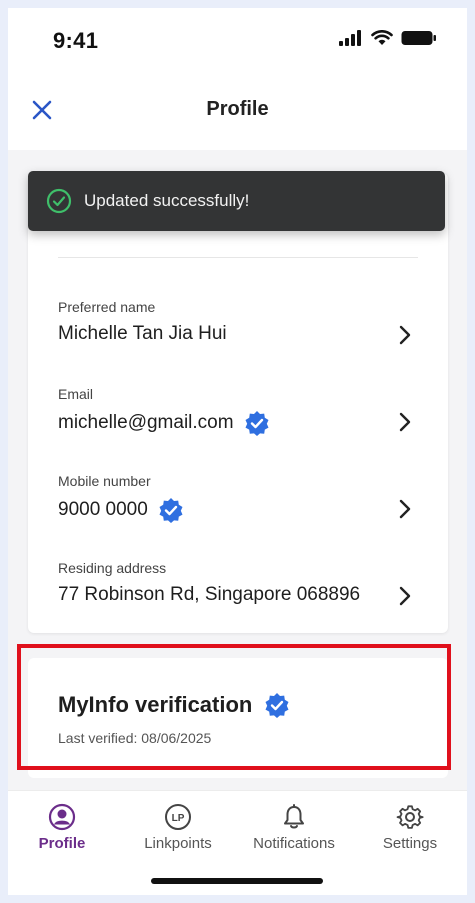 Image resolution: width=475 pixels, height=903 pixels. What do you see at coordinates (237, 109) in the screenshot?
I see `page-title: Profile` at bounding box center [237, 109].